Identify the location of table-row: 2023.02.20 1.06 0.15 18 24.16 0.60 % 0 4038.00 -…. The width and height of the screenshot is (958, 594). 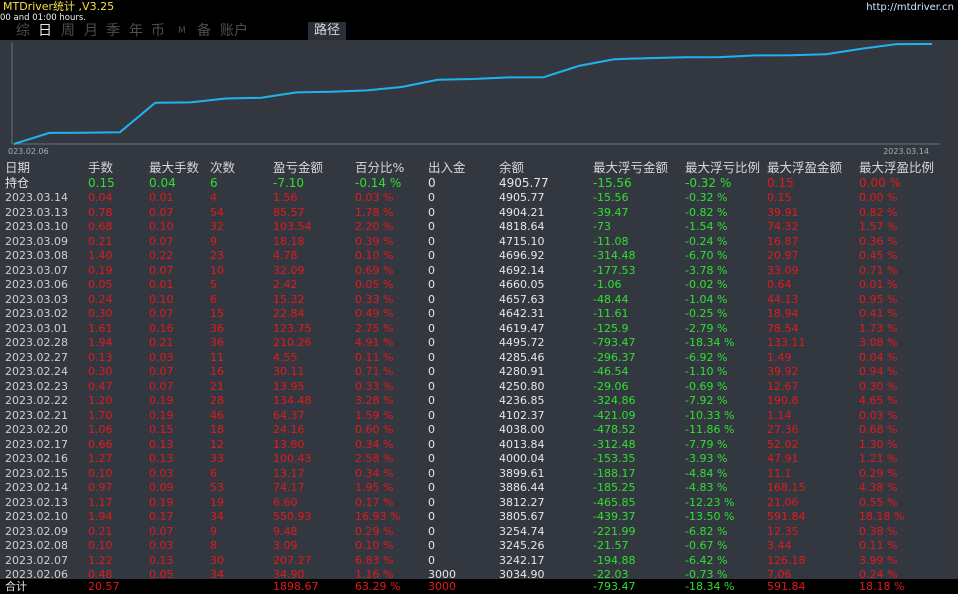
(479, 429).